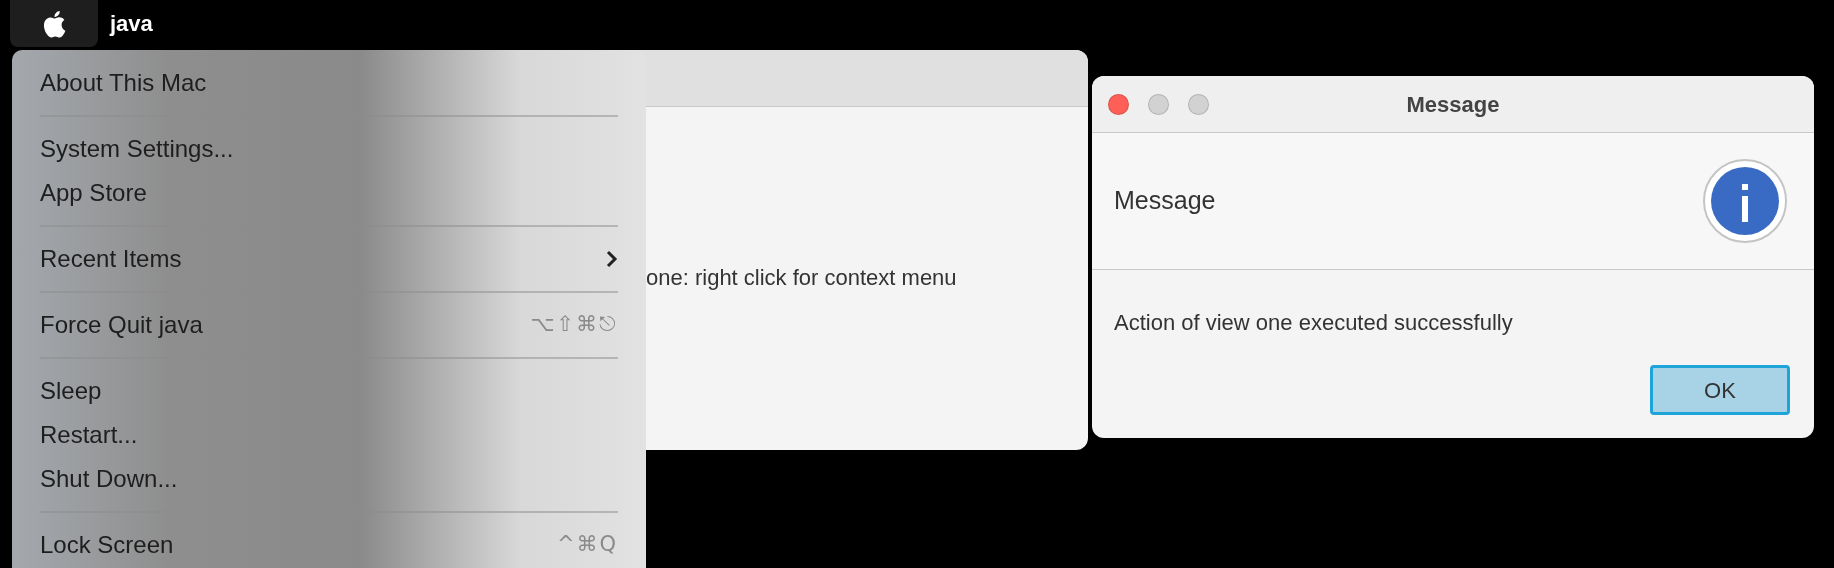  Describe the element at coordinates (131, 23) in the screenshot. I see `app-name: java` at that location.